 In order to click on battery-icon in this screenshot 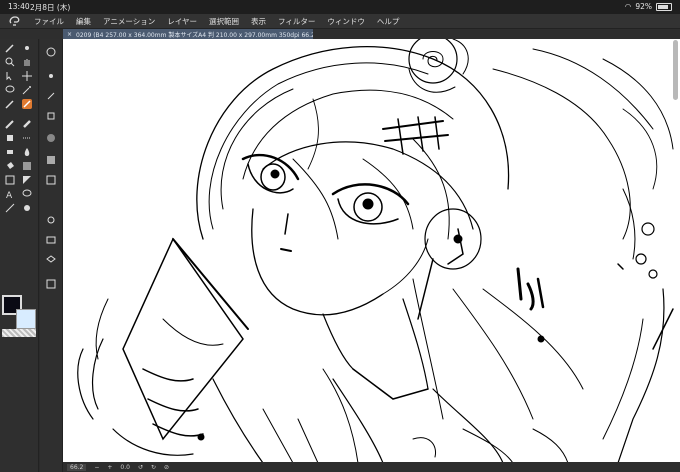, I will do `click(664, 6)`.